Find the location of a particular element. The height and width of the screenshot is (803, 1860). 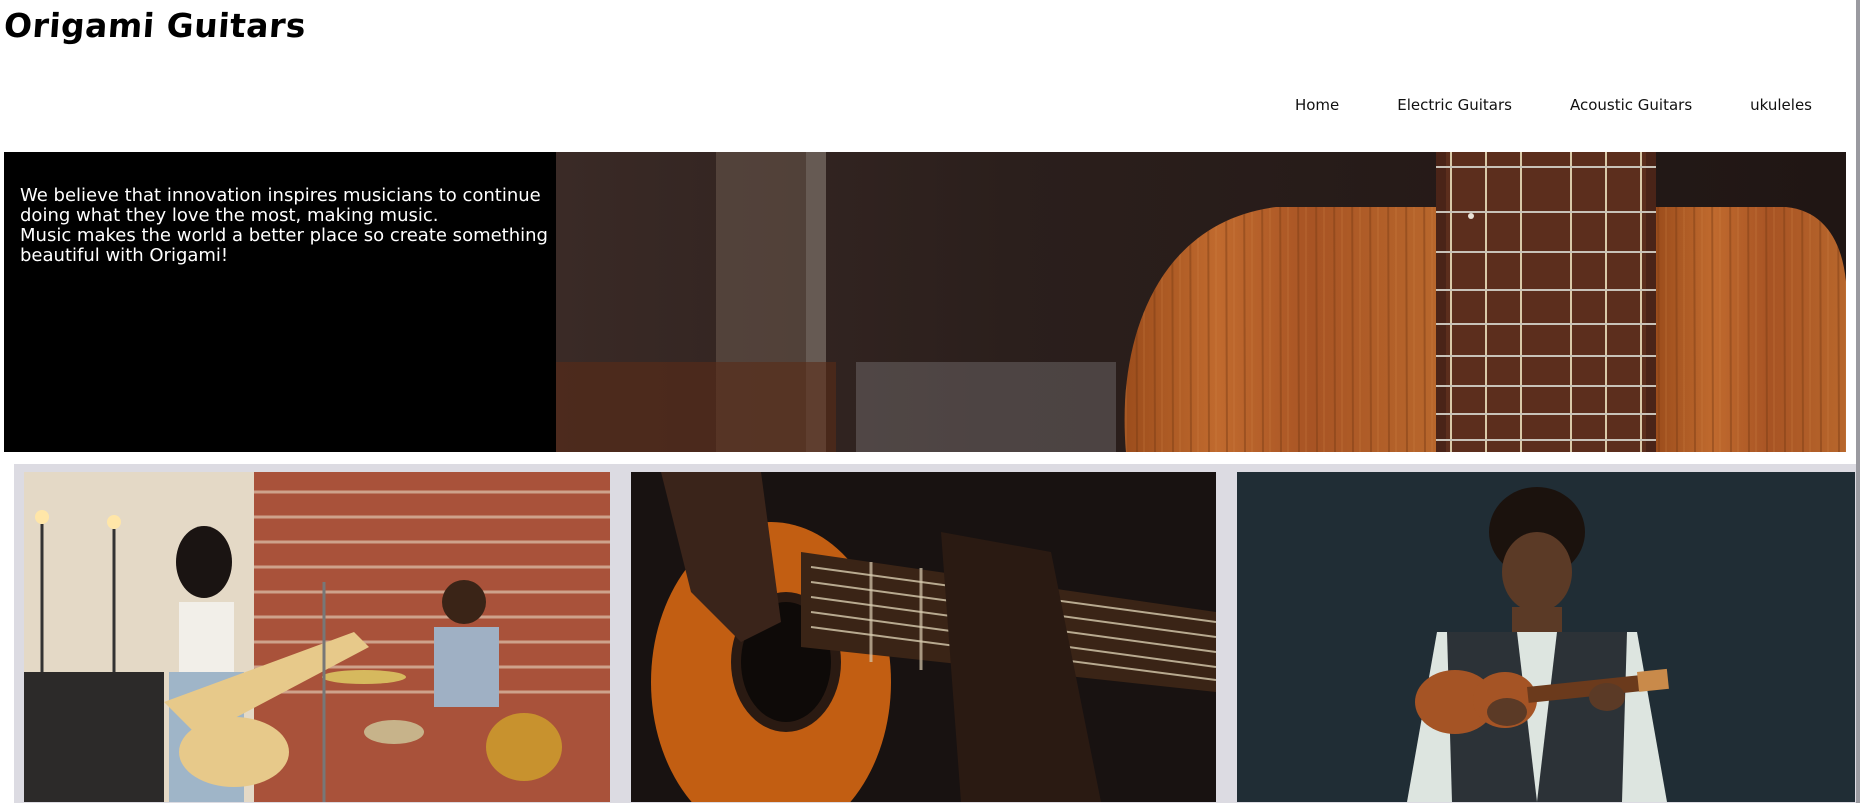

nav-acoustic-guitars-link: Acoustic Guitars is located at coordinates (1631, 105).